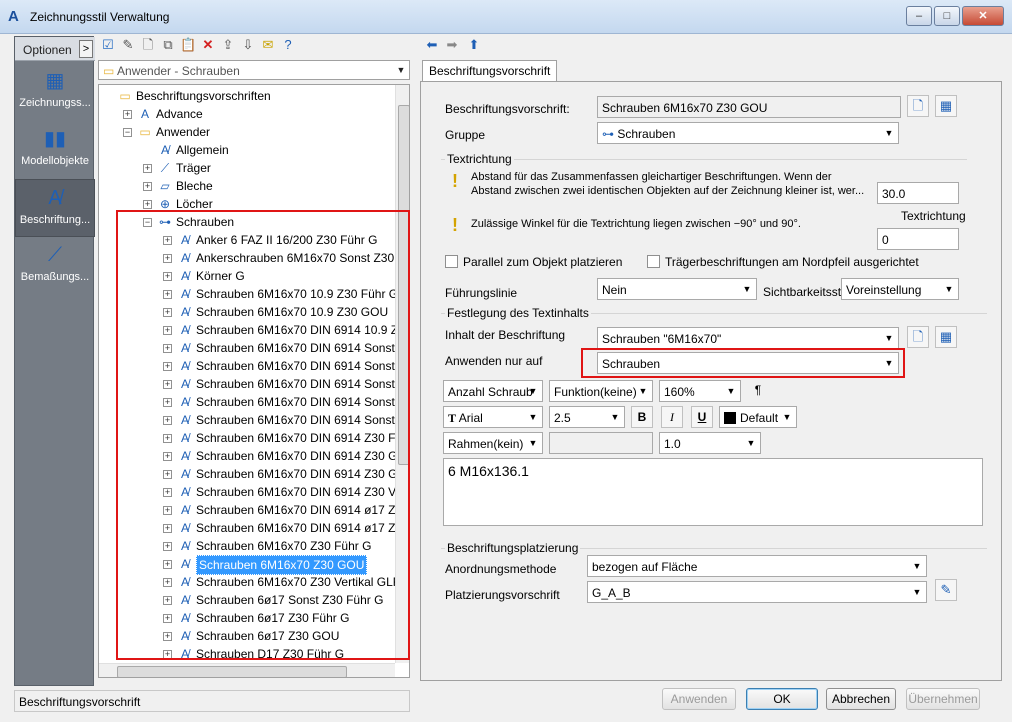 The image size is (1012, 722). I want to click on parallel-checkbox, so click(451, 261).